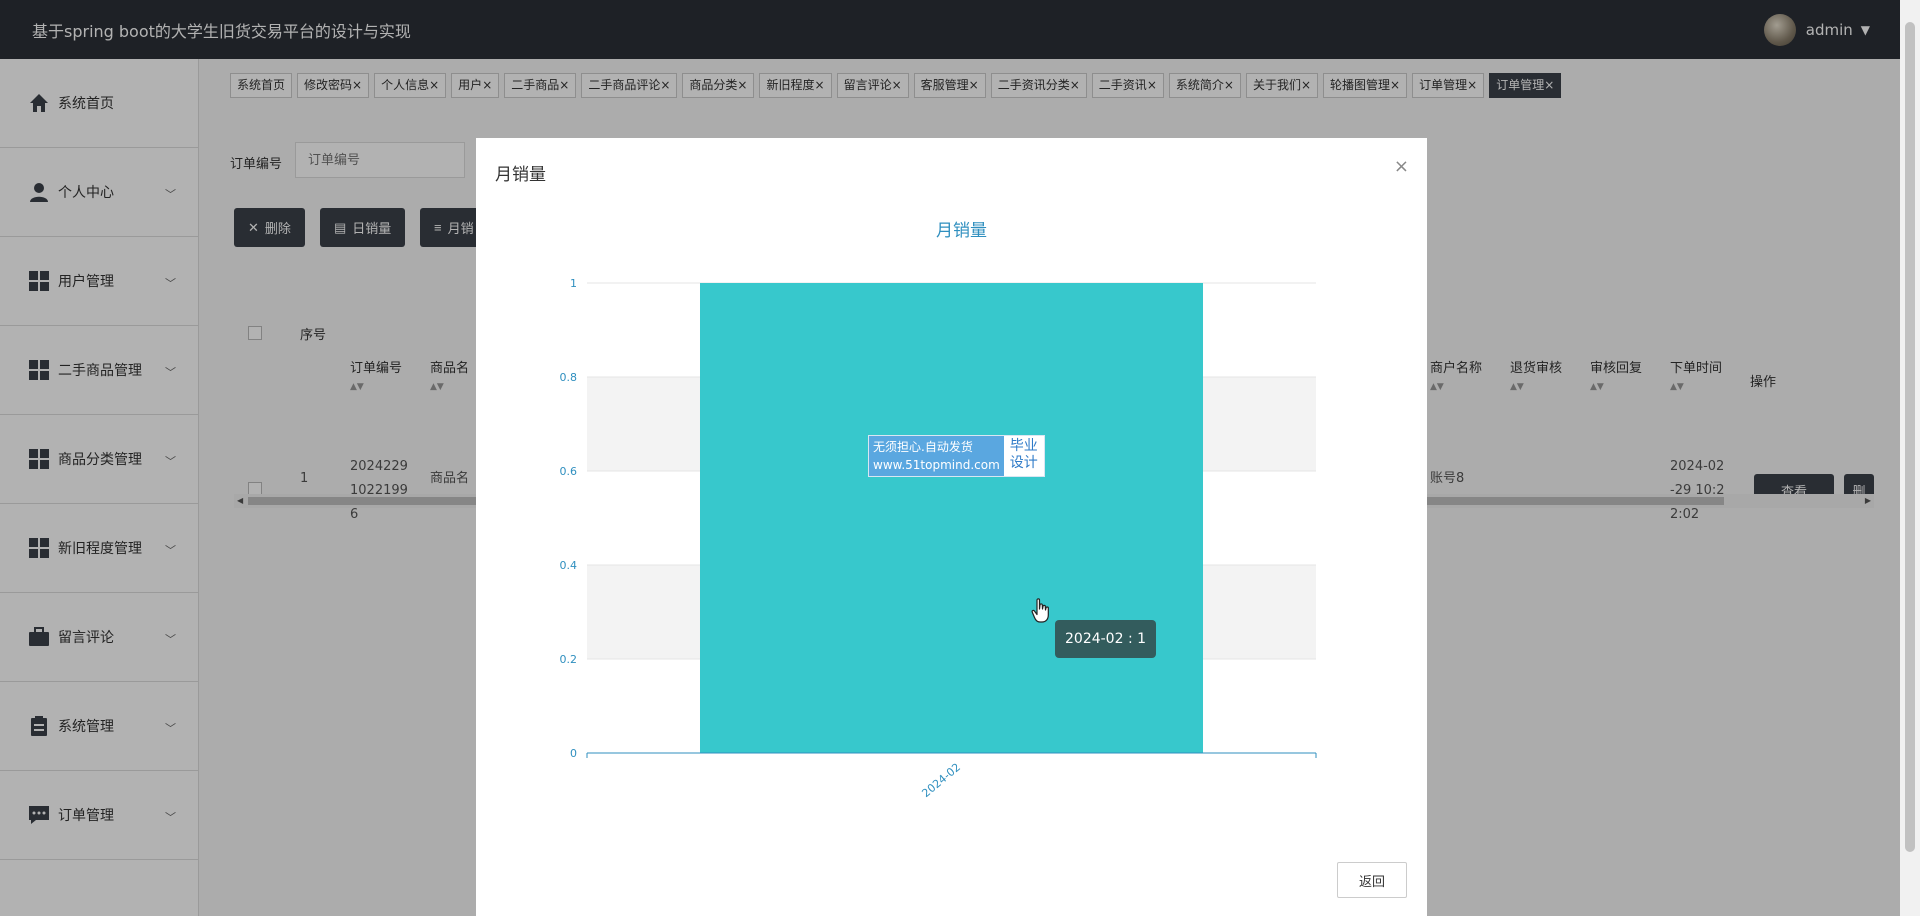 Image resolution: width=1920 pixels, height=916 pixels. Describe the element at coordinates (1023, 446) in the screenshot. I see `watermark-text: 毕业` at that location.